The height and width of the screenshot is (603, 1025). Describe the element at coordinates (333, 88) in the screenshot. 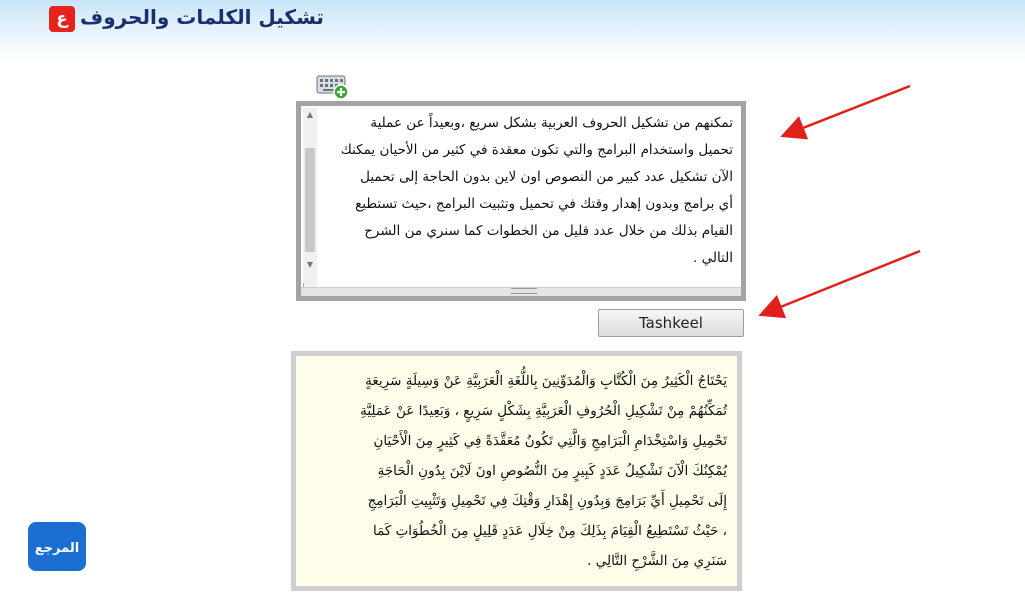

I see `keyboard-add-icon` at that location.